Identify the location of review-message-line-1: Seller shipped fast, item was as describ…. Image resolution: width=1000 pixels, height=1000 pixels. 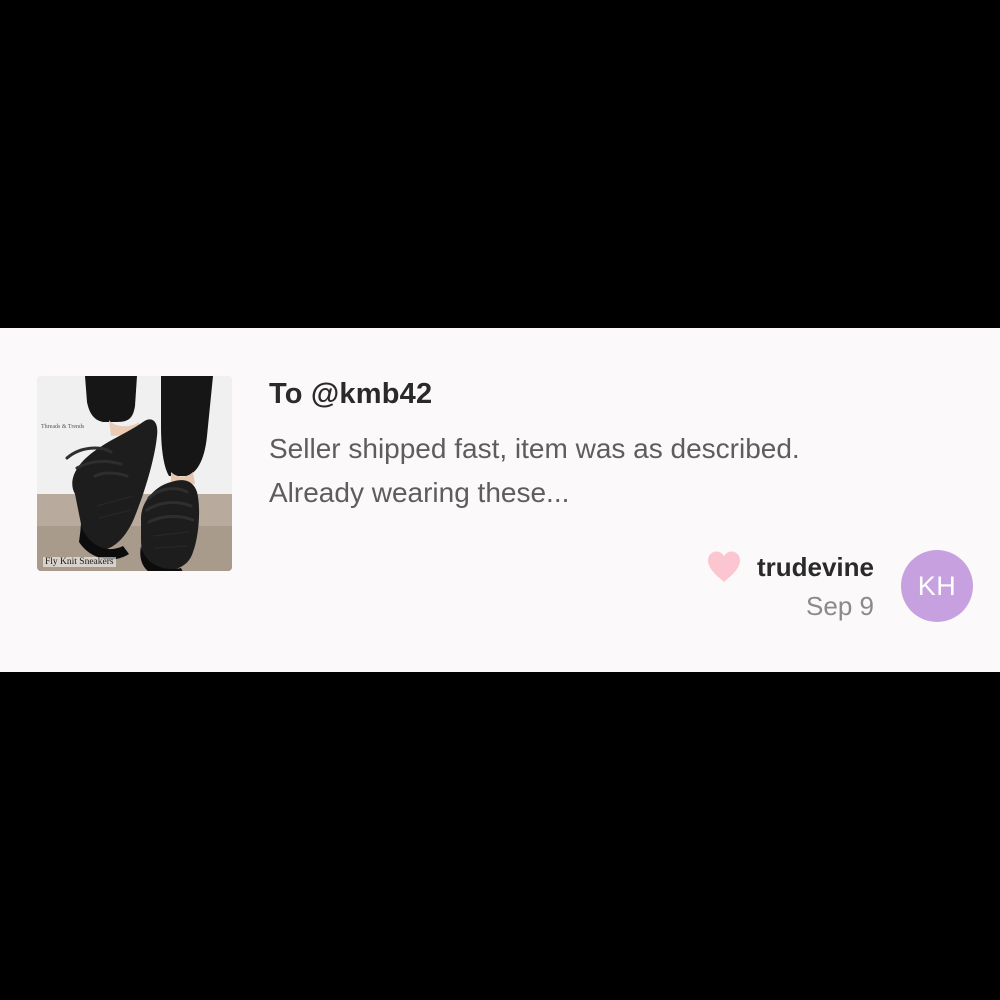
(534, 448).